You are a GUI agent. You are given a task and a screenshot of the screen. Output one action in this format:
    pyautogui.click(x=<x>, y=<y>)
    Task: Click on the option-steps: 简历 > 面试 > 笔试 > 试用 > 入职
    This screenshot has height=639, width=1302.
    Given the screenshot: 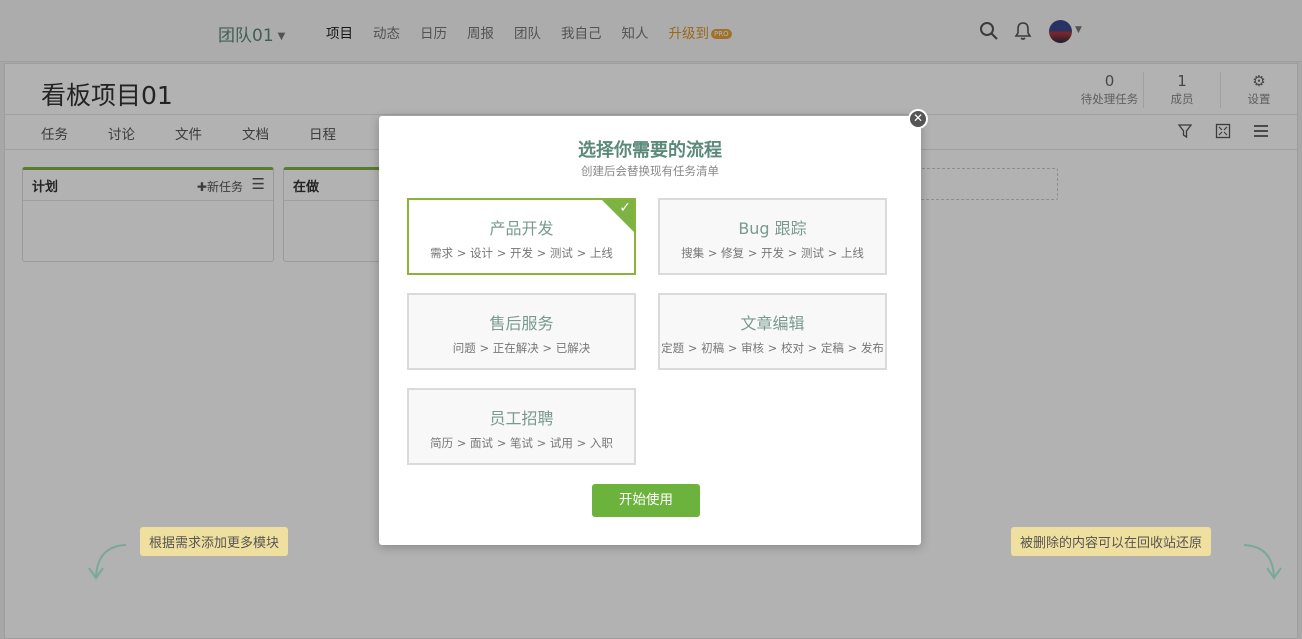 What is the action you would take?
    pyautogui.click(x=521, y=443)
    